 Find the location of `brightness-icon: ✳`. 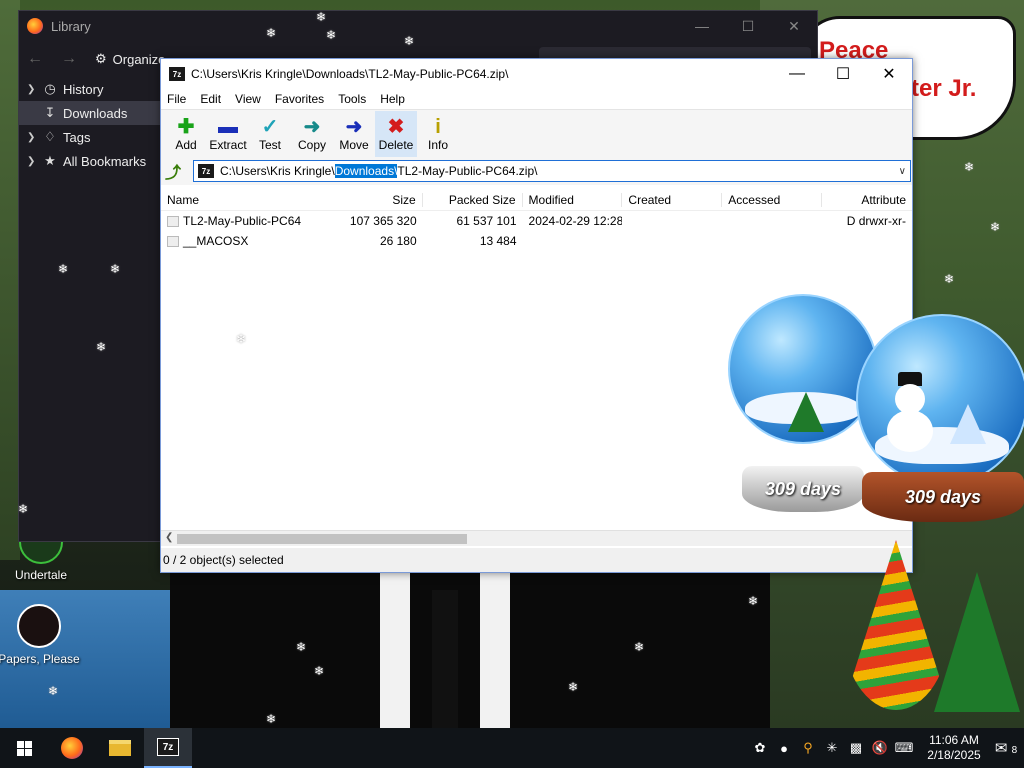

brightness-icon: ✳ is located at coordinates (832, 748).